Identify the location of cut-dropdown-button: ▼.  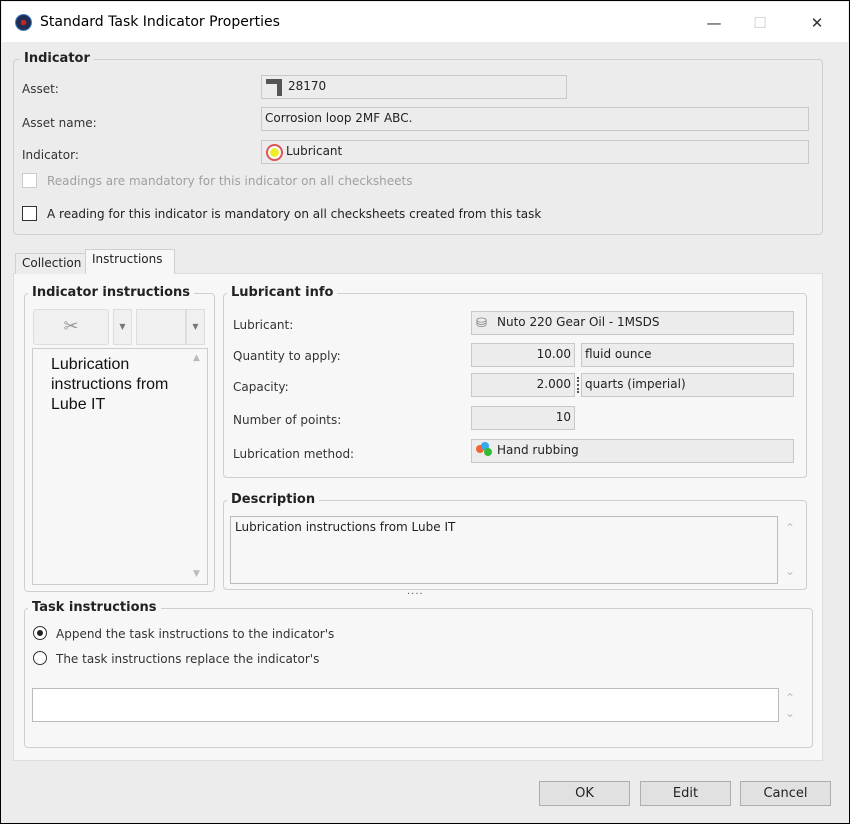
(122, 327).